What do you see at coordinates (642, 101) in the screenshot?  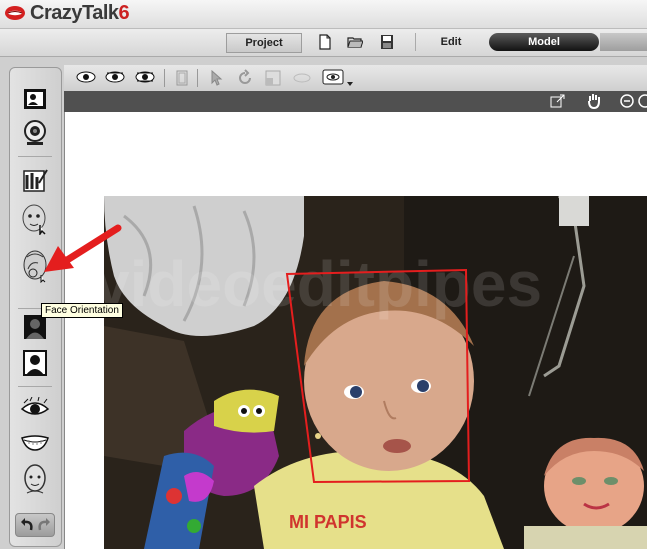 I see `zoom-in-icon` at bounding box center [642, 101].